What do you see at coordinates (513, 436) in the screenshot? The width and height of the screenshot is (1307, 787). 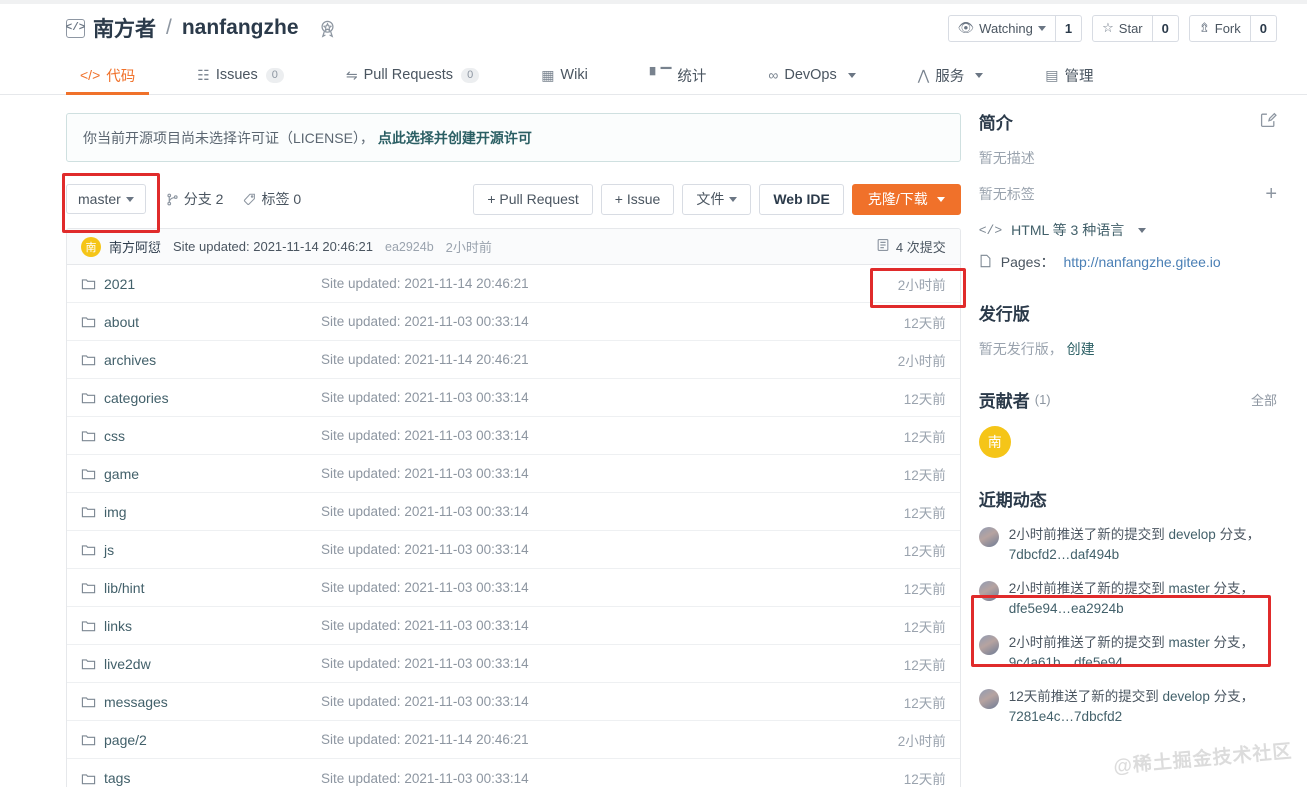 I see `table-row: css Site updated: 2021-11-03 00:33:14 12天前` at bounding box center [513, 436].